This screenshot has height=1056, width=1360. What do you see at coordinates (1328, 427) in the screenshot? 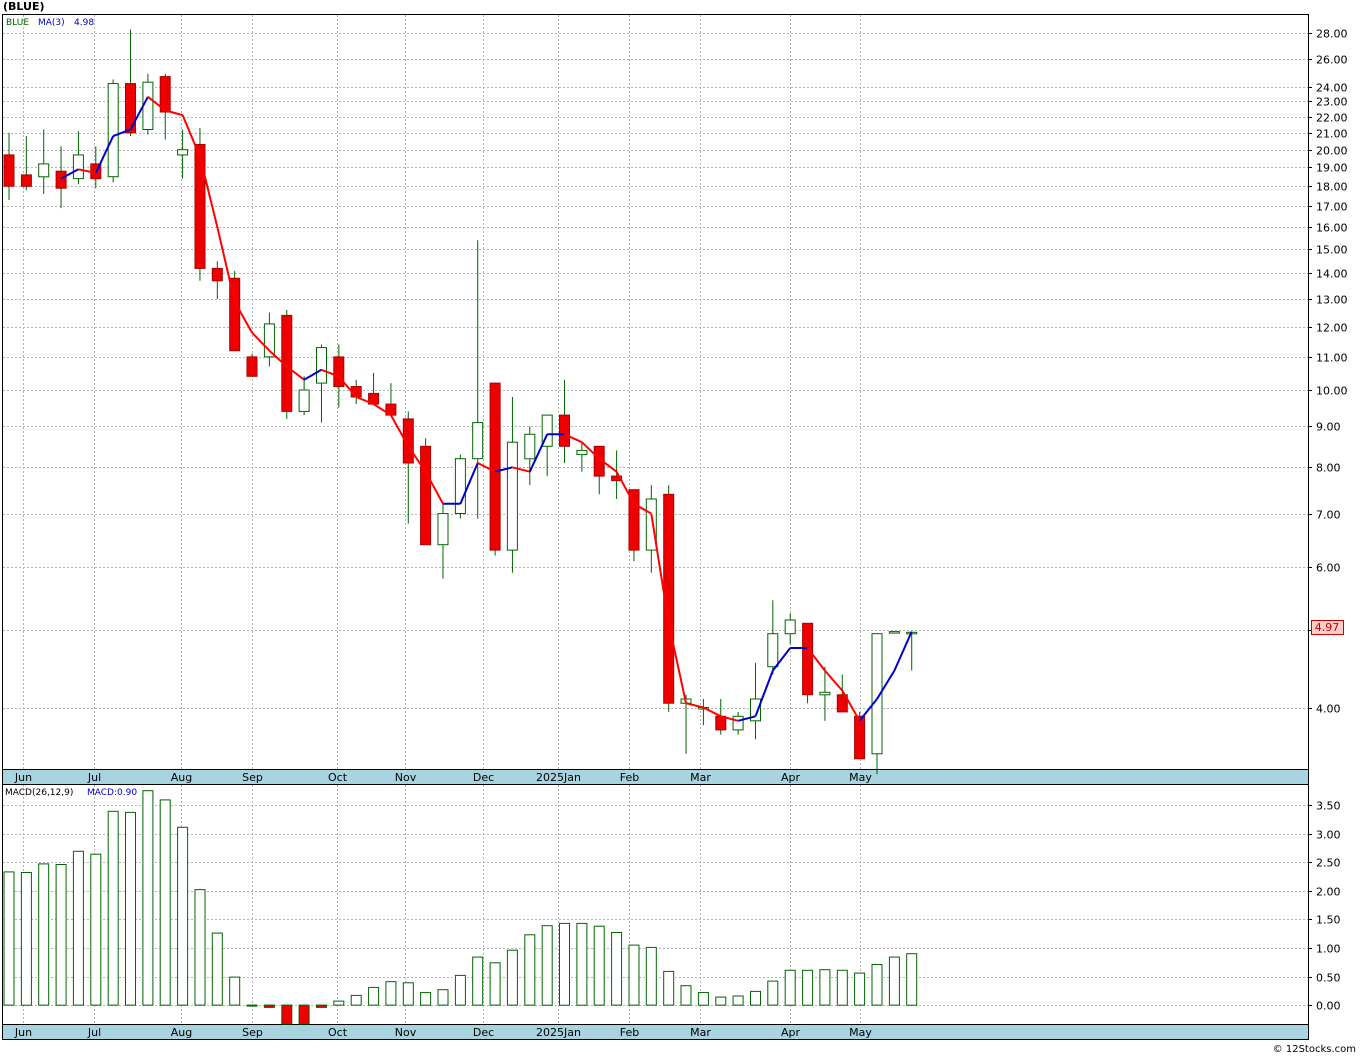
I see `price-y-tick-label: 9.00` at bounding box center [1328, 427].